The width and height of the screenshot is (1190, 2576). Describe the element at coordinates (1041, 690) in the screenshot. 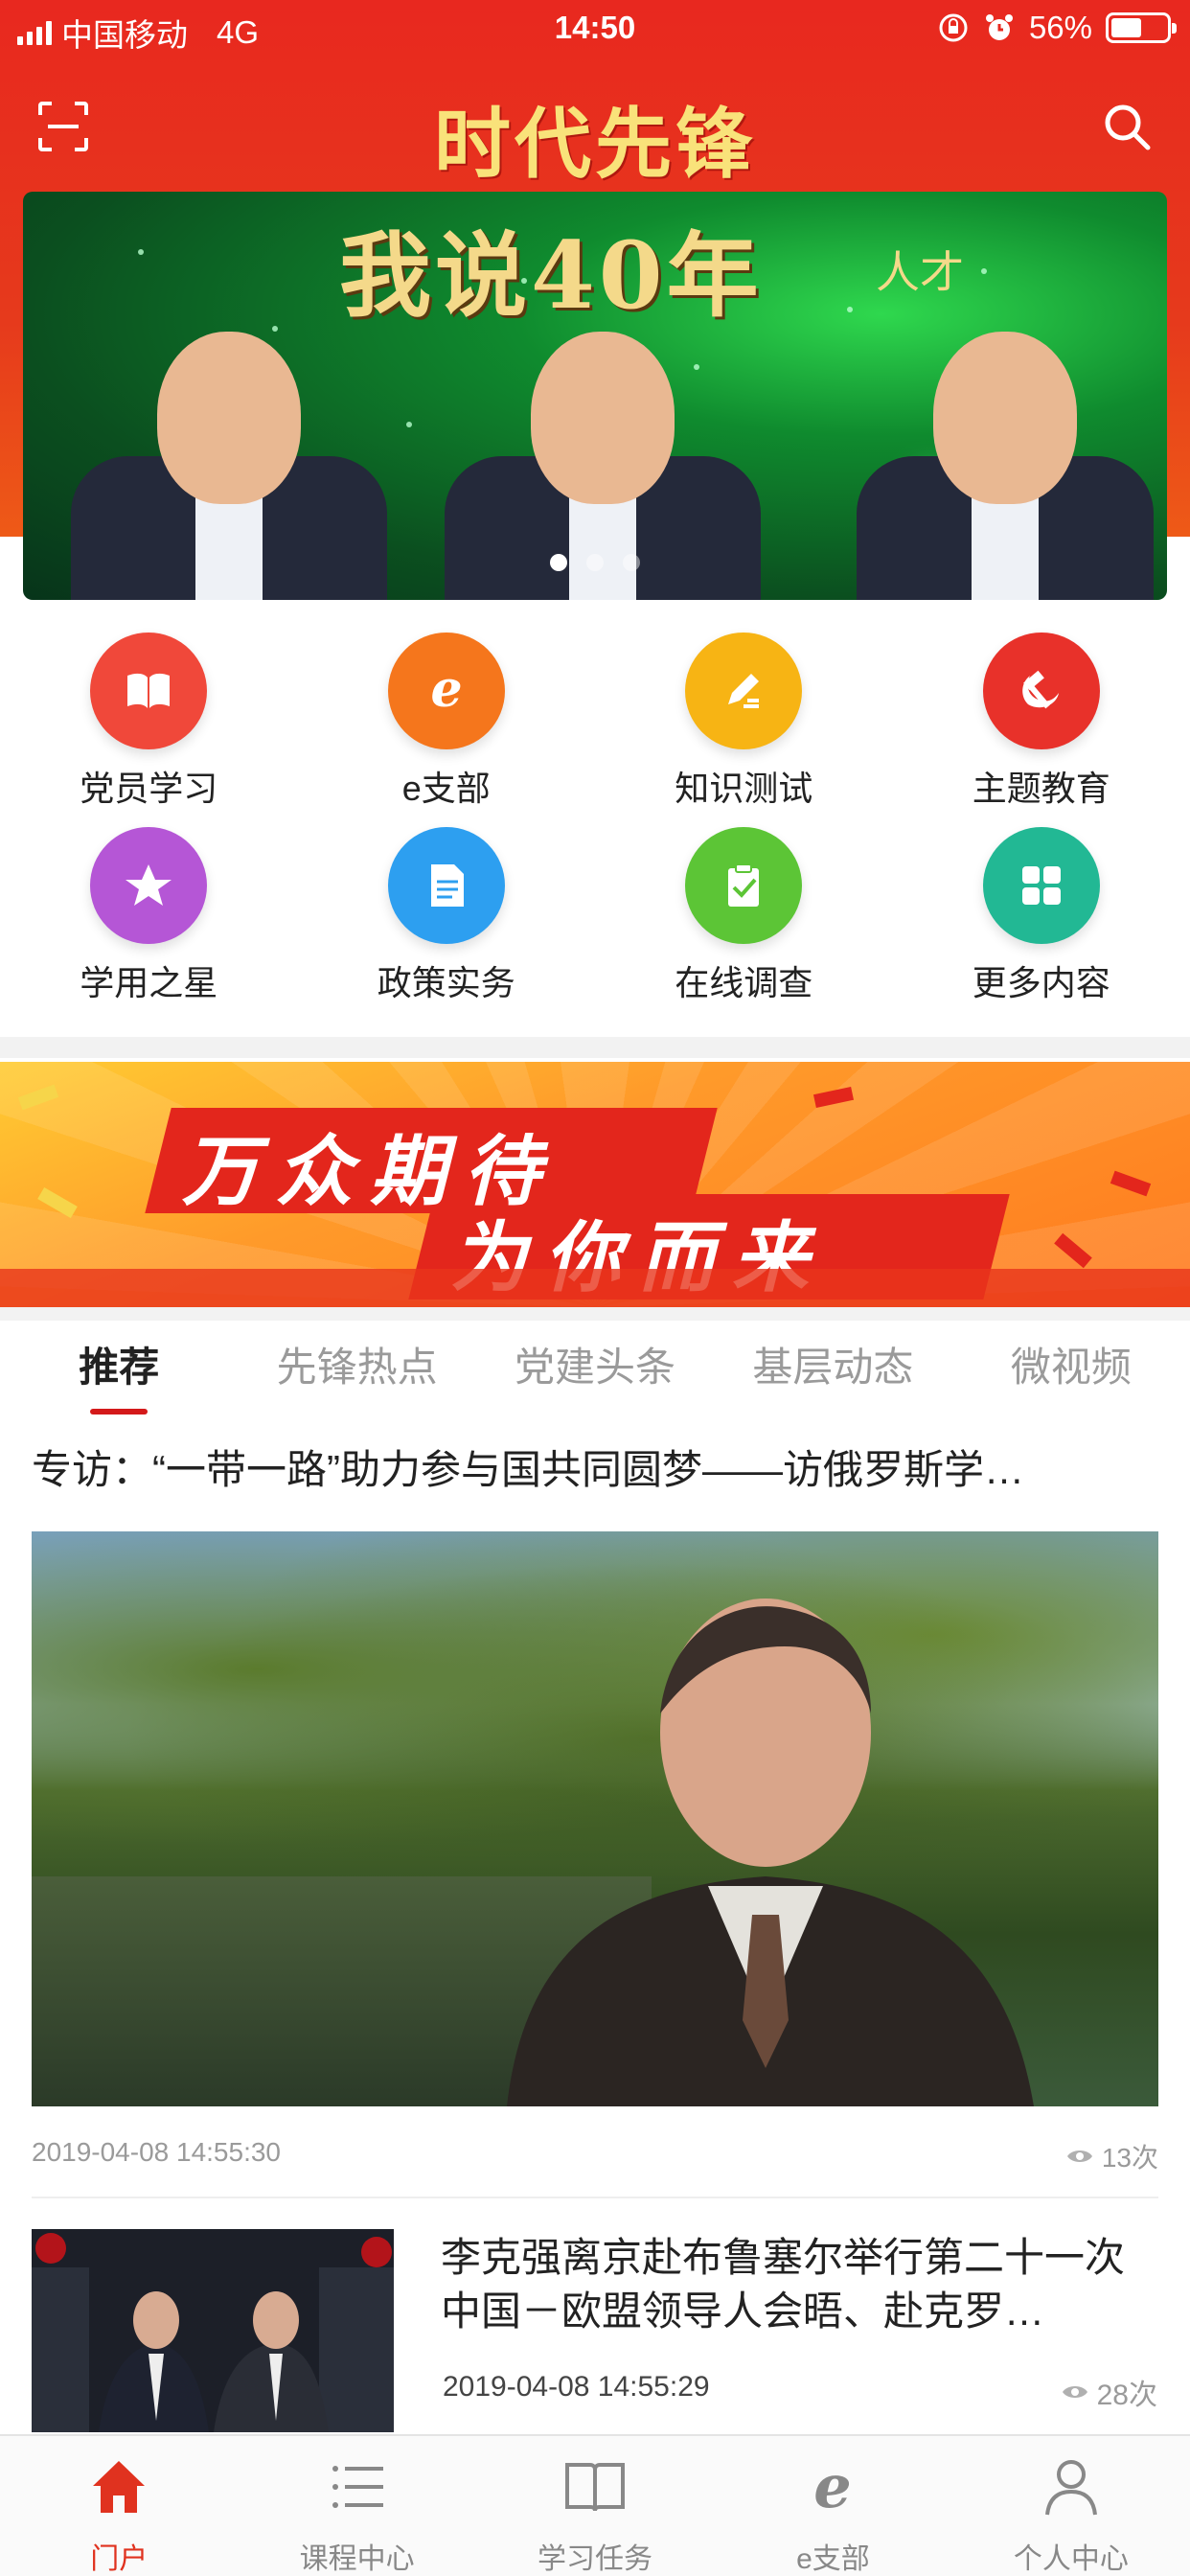

I see `hammer-sickle-icon` at that location.